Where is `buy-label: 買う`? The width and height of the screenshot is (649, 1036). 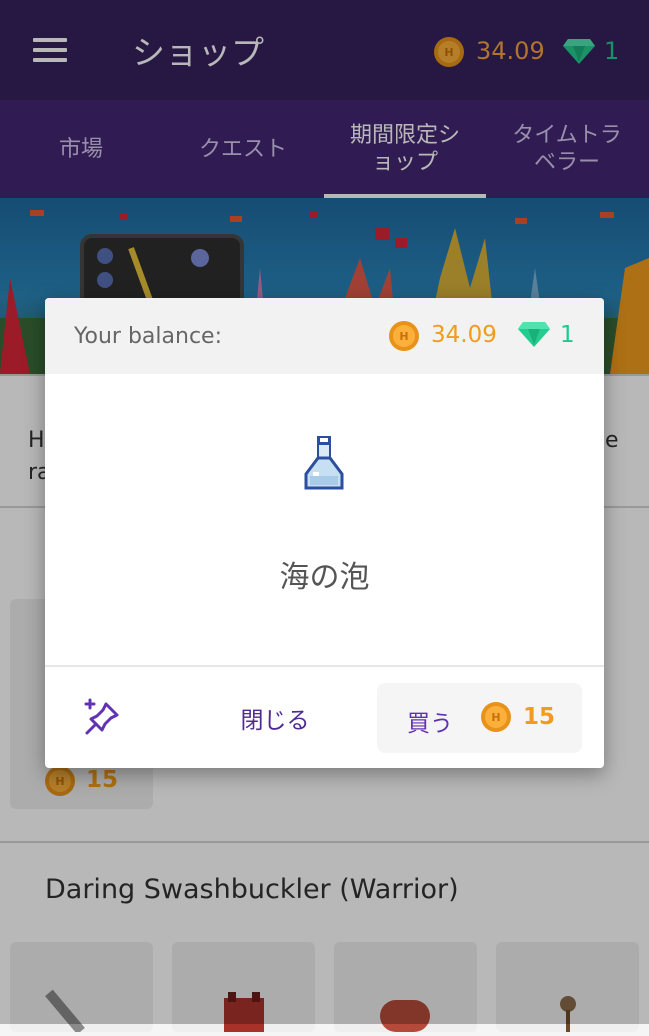 buy-label: 買う is located at coordinates (430, 724).